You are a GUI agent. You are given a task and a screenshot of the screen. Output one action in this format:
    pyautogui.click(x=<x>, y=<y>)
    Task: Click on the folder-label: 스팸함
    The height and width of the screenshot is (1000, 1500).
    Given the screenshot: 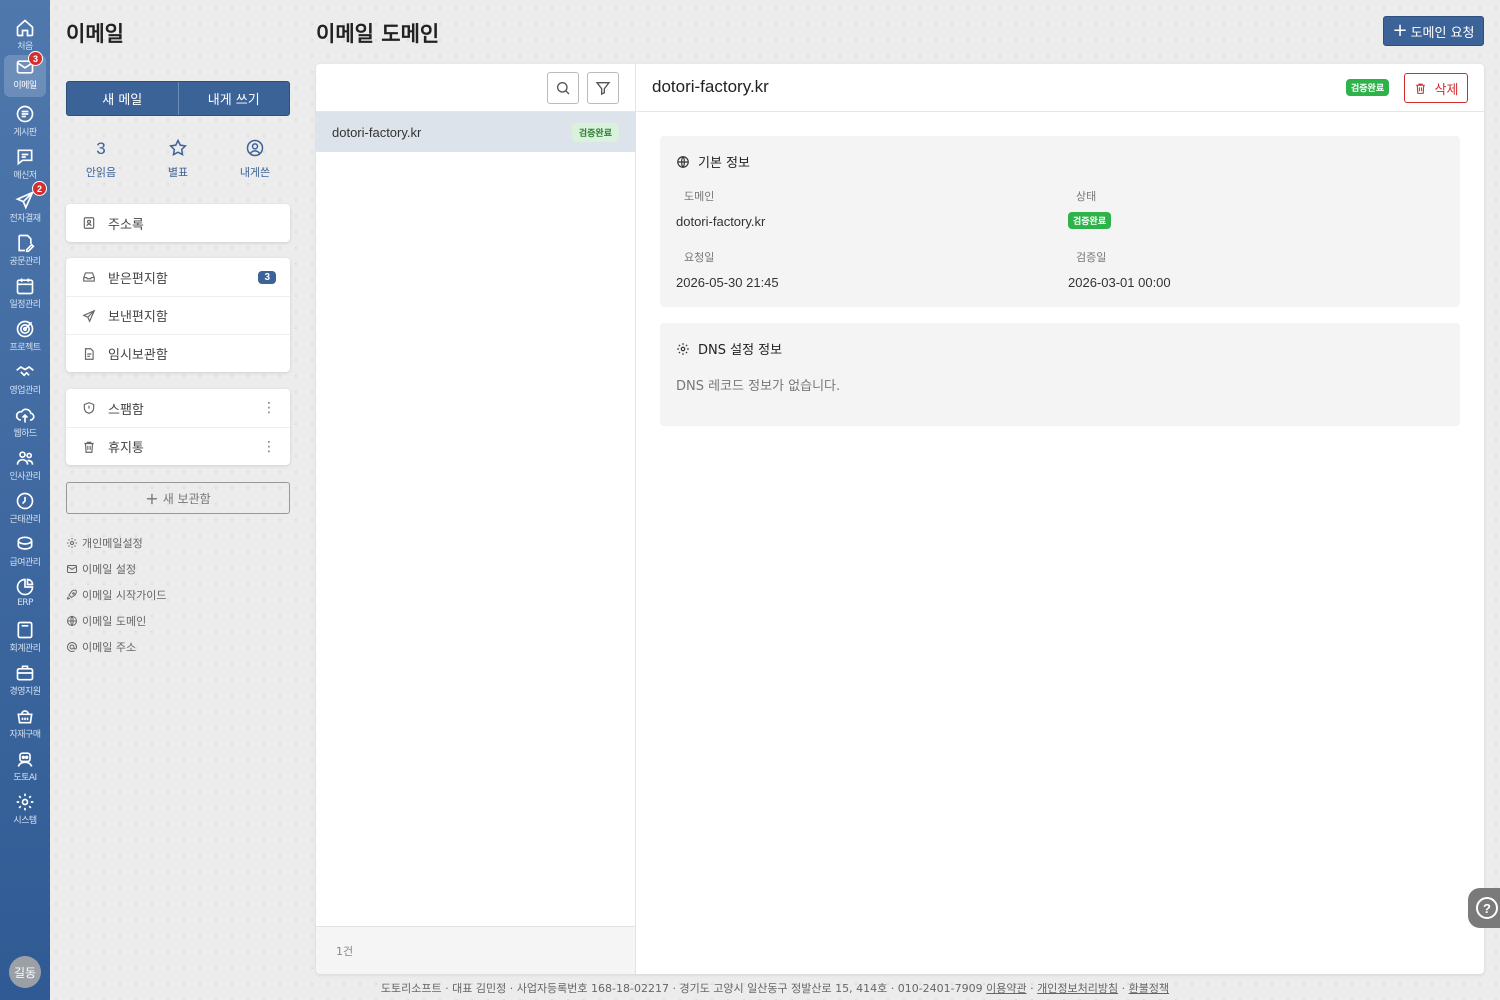 What is the action you would take?
    pyautogui.click(x=126, y=410)
    